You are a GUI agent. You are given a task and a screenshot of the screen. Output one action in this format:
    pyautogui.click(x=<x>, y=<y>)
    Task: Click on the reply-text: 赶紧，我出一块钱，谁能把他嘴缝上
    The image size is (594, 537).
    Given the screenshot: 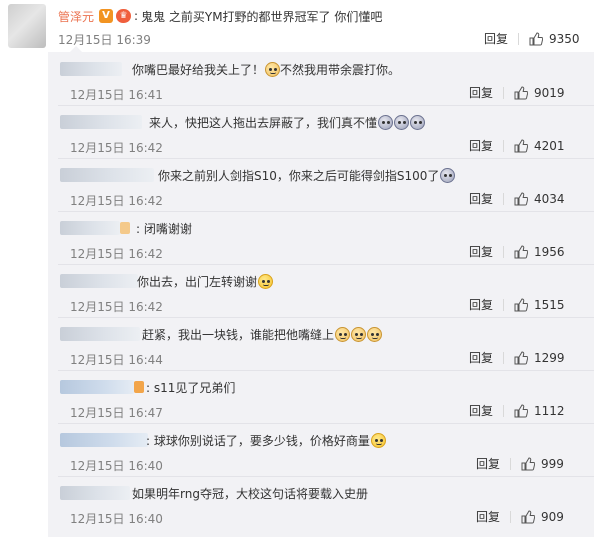 What is the action you would take?
    pyautogui.click(x=262, y=334)
    